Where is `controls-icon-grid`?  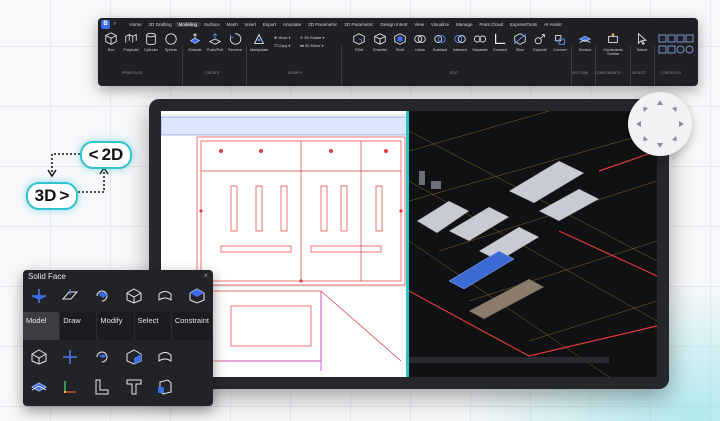
controls-icon-grid is located at coordinates (676, 45).